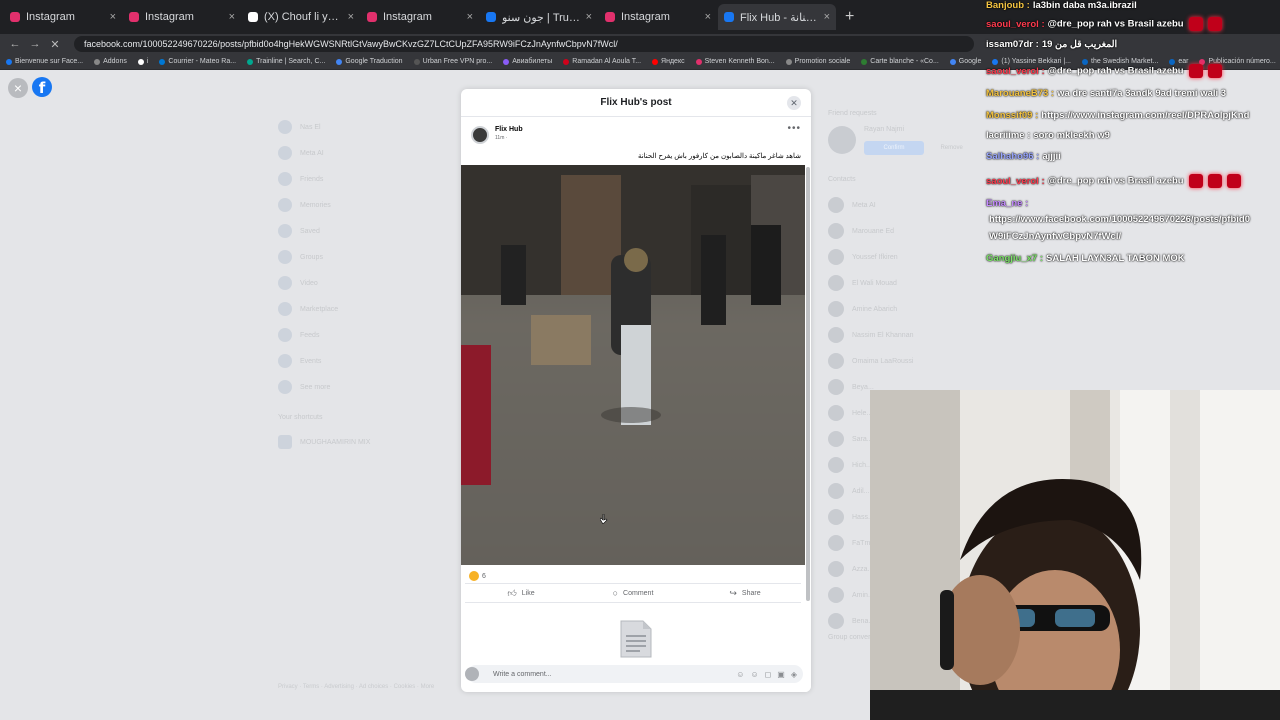 This screenshot has height=720, width=1280. I want to click on bookmark-item: Авиабилеты, so click(527, 61).